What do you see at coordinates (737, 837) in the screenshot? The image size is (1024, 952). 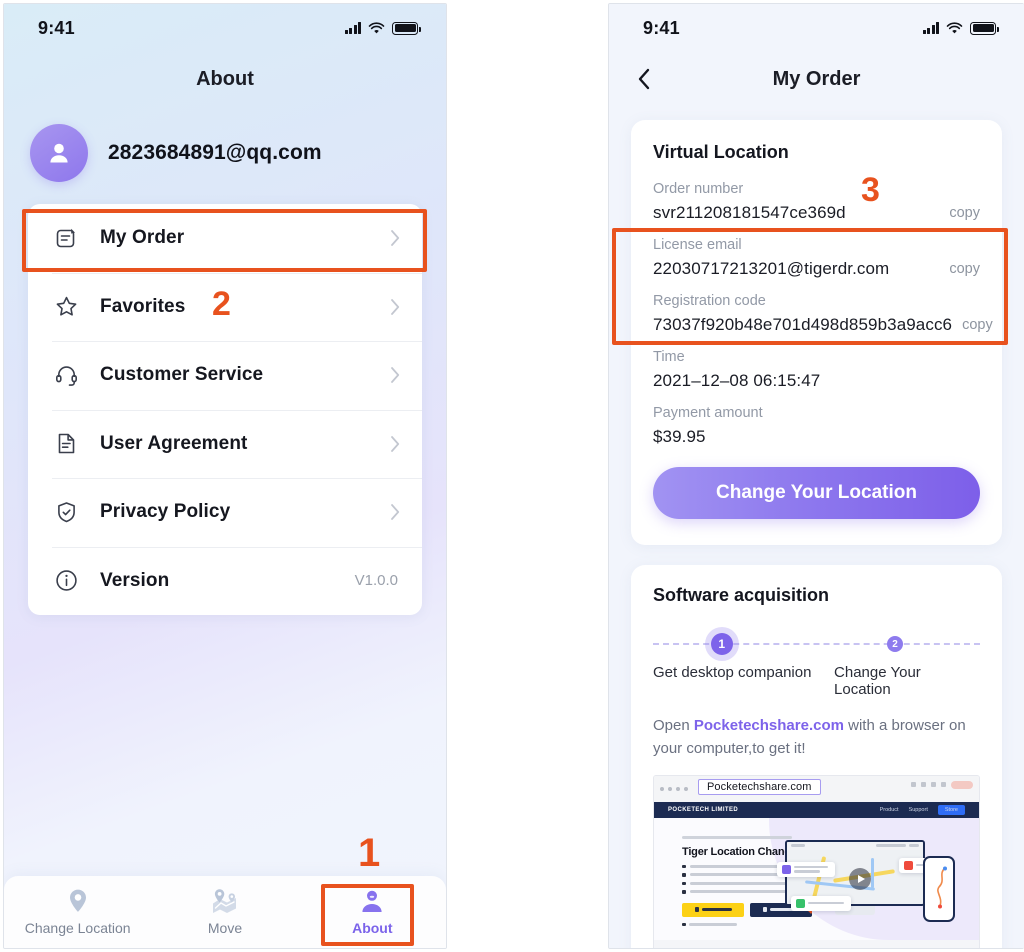 I see `hero-kicker-text` at bounding box center [737, 837].